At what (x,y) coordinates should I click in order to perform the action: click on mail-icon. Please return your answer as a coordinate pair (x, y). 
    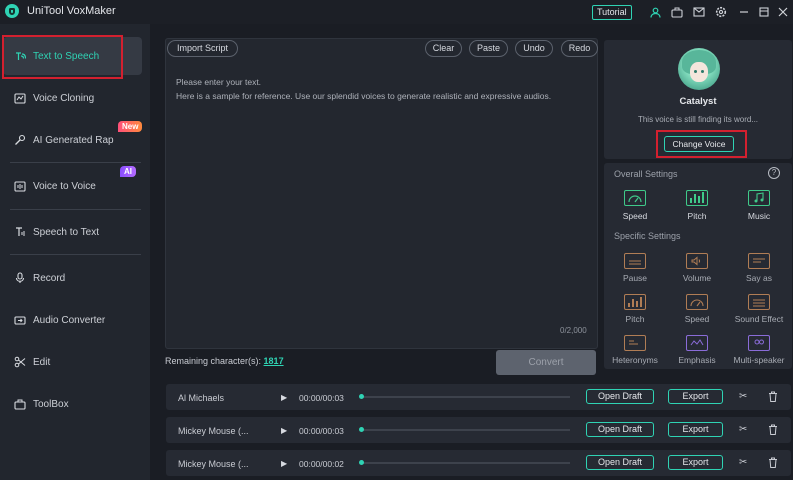
    Looking at the image, I should click on (699, 12).